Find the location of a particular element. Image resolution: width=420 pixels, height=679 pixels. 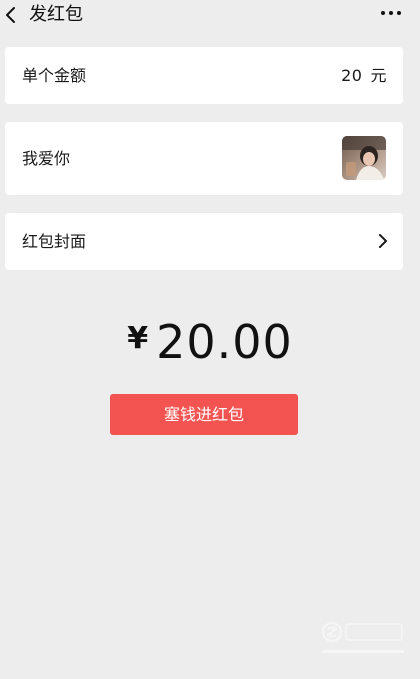

amount-label: 单个金额 is located at coordinates (54, 75).